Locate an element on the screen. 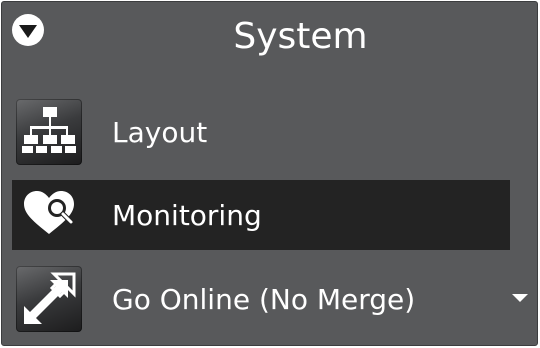 This screenshot has height=348, width=540. expand-arrows-icon is located at coordinates (49, 299).